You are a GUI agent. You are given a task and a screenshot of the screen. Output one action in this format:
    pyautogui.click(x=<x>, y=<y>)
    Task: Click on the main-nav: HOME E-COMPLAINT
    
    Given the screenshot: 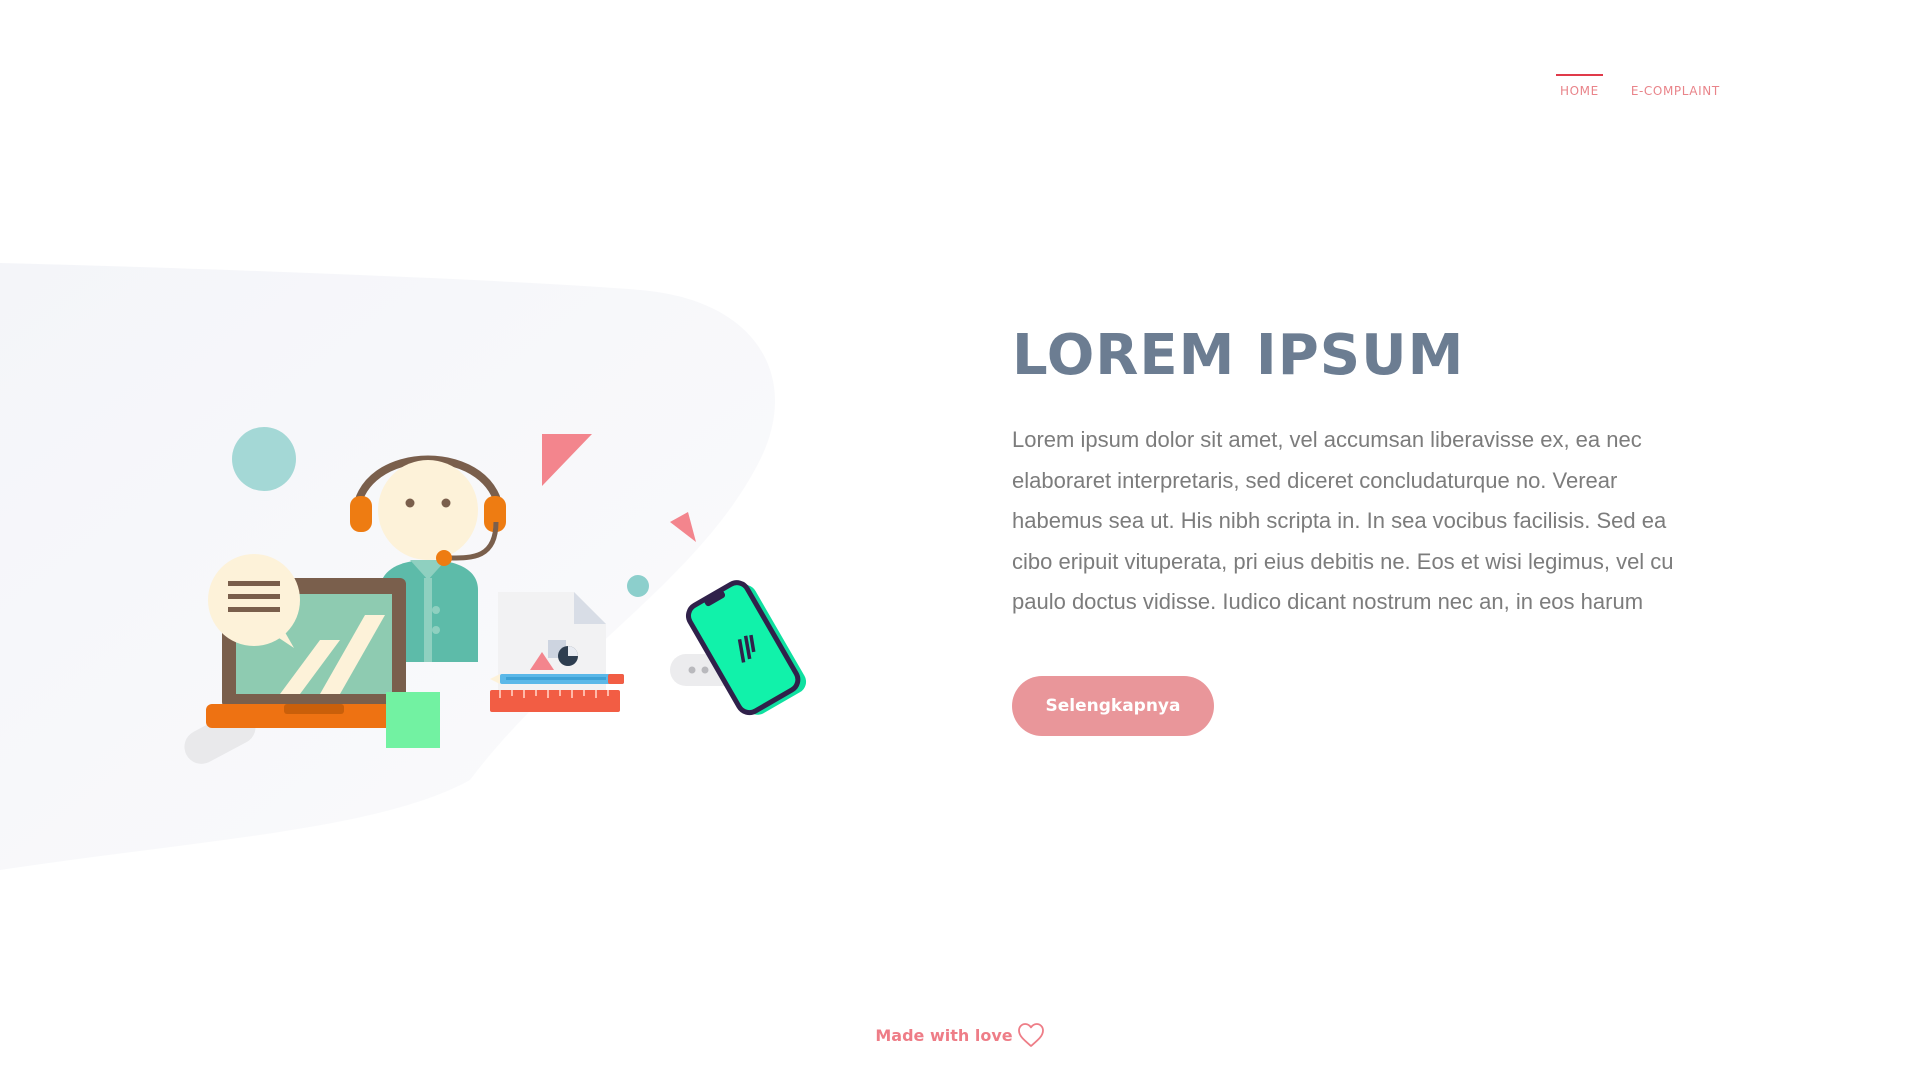 What is the action you would take?
    pyautogui.click(x=1640, y=88)
    